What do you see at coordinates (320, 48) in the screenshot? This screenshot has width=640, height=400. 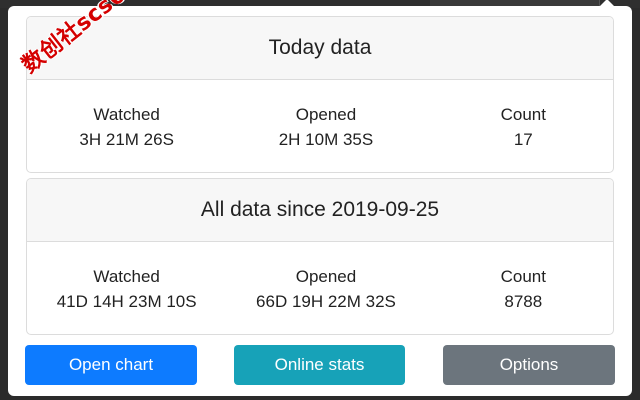 I see `today-data-title: Today data` at bounding box center [320, 48].